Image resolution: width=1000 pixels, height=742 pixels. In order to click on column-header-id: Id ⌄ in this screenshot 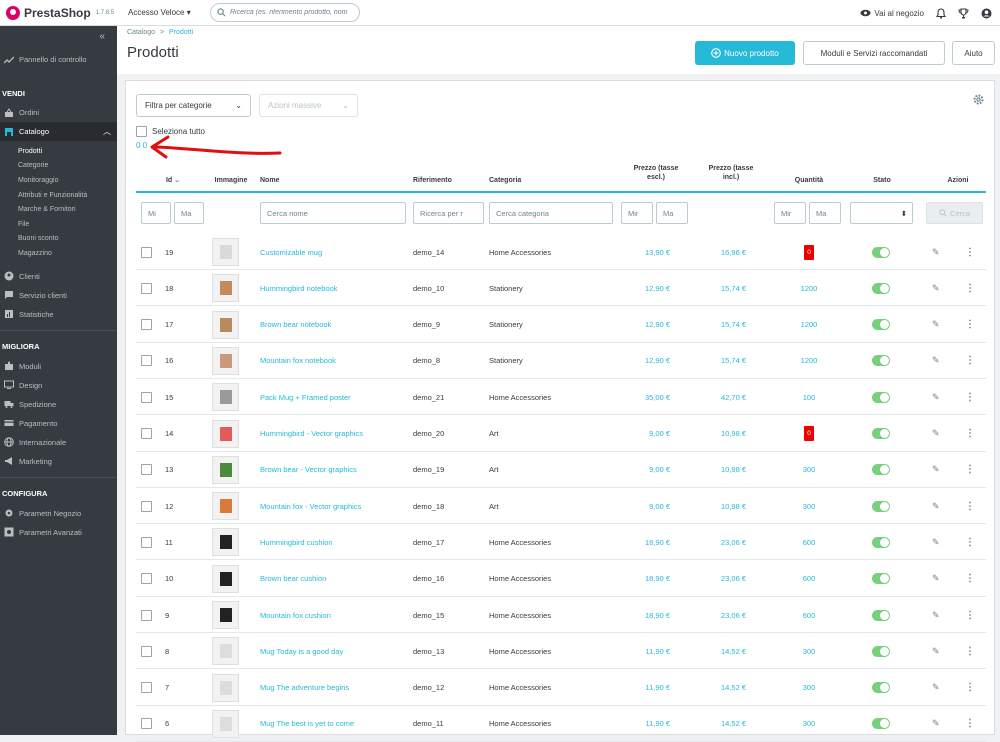, I will do `click(173, 181)`.